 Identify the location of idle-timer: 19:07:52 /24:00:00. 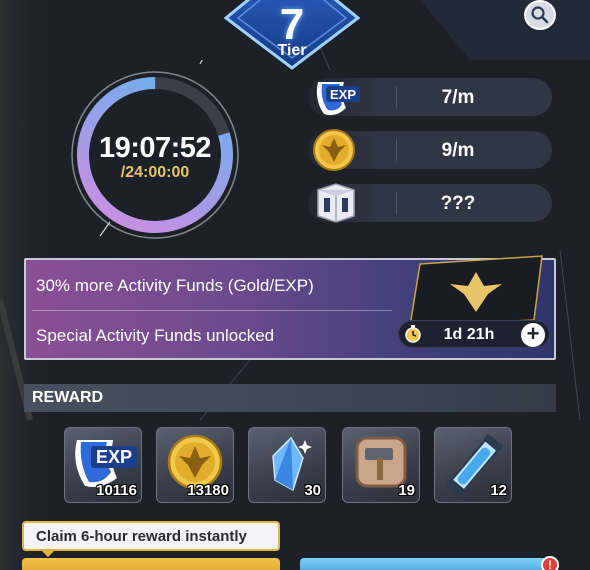
(155, 155).